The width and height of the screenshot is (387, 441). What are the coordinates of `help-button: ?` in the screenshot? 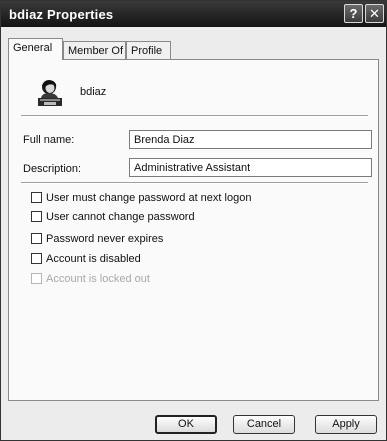 It's located at (353, 13).